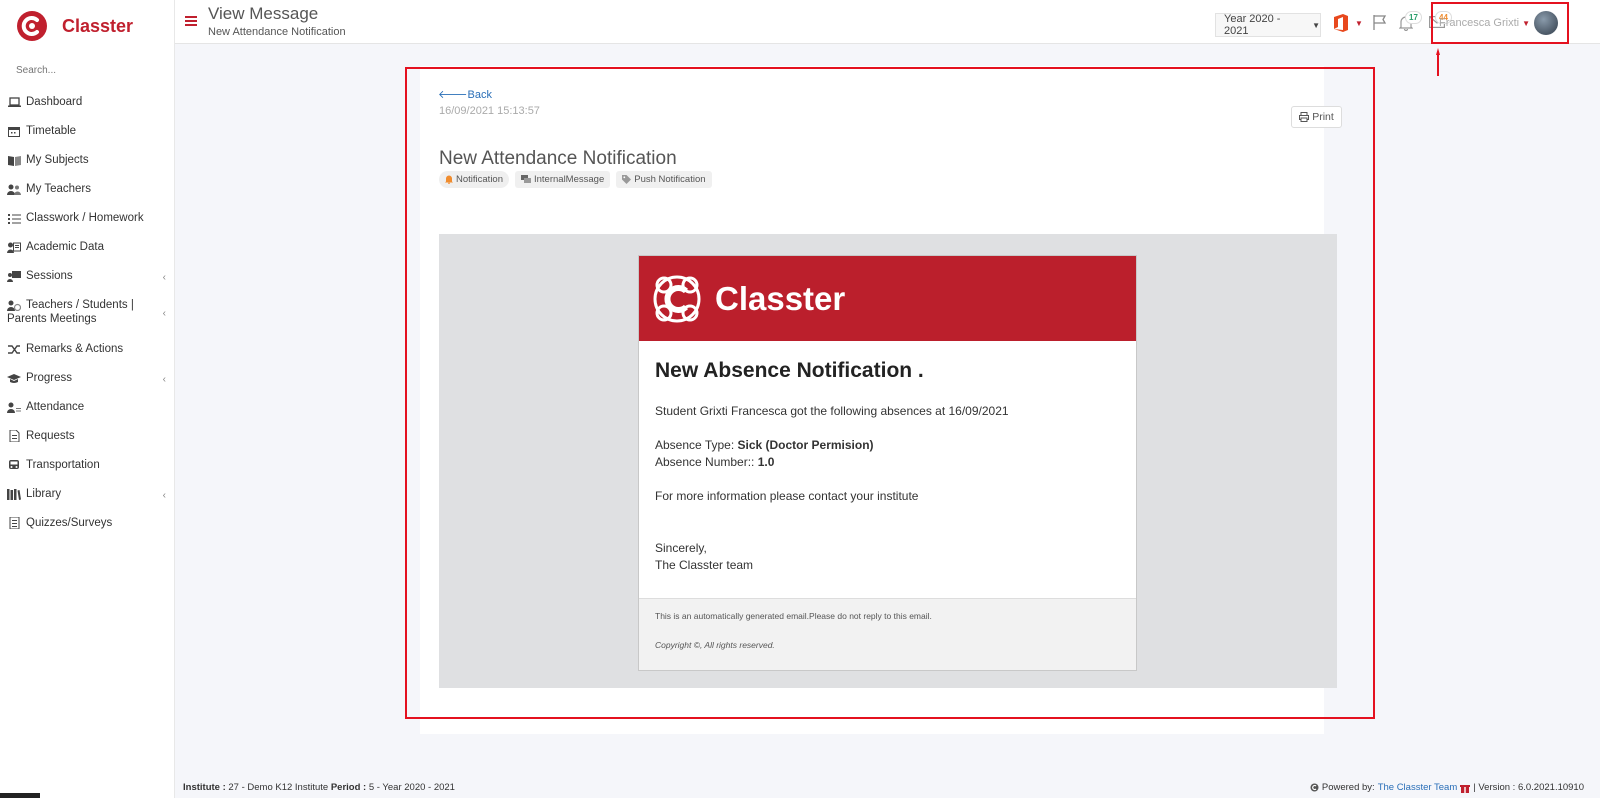 Image resolution: width=1600 pixels, height=798 pixels. Describe the element at coordinates (14, 407) in the screenshot. I see `user-check-icon` at that location.